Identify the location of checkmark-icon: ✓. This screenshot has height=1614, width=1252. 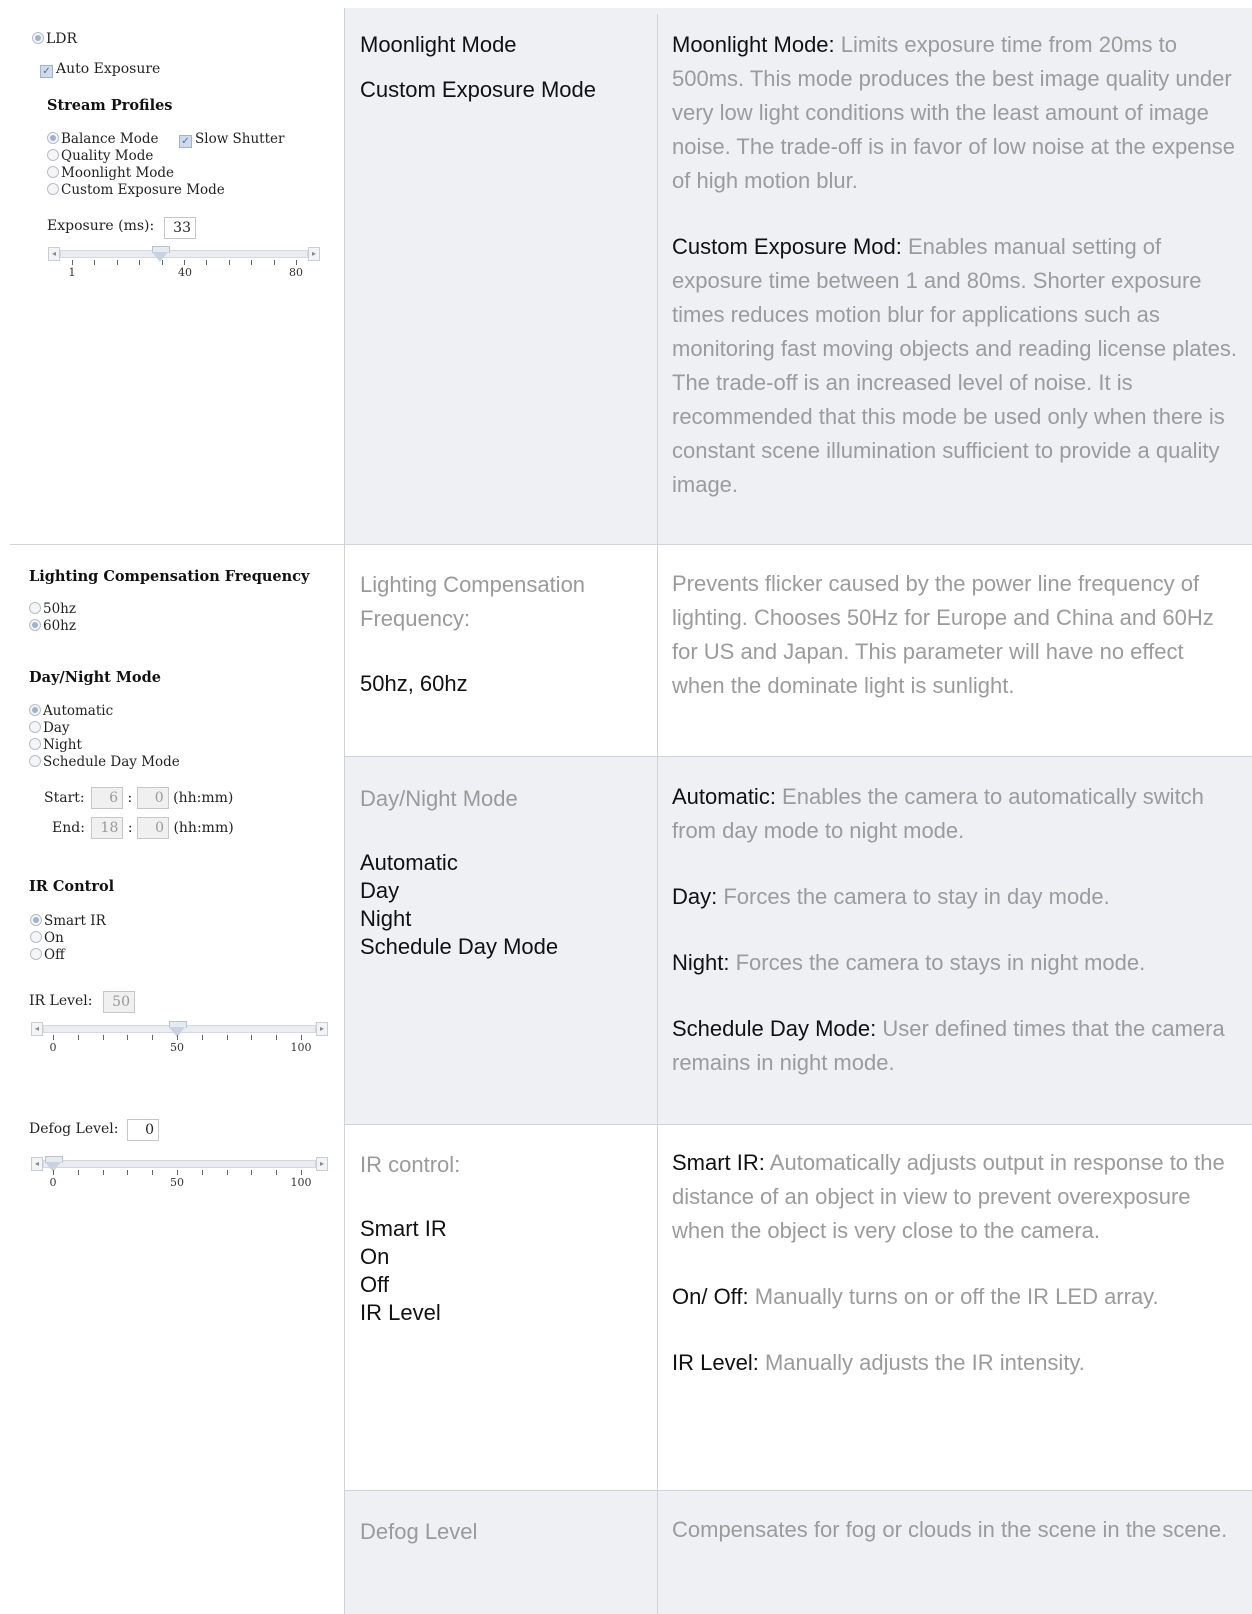
(185, 141).